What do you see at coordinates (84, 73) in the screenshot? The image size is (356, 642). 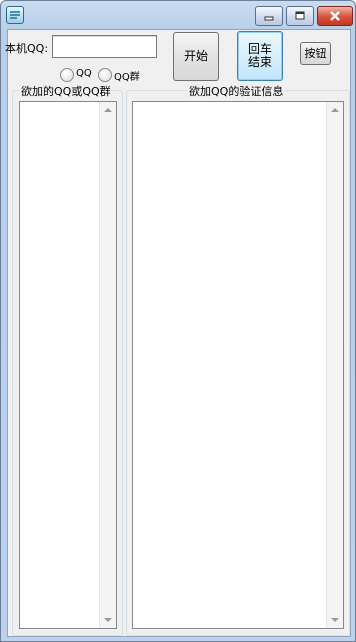 I see `radio-qq-label: QQ` at bounding box center [84, 73].